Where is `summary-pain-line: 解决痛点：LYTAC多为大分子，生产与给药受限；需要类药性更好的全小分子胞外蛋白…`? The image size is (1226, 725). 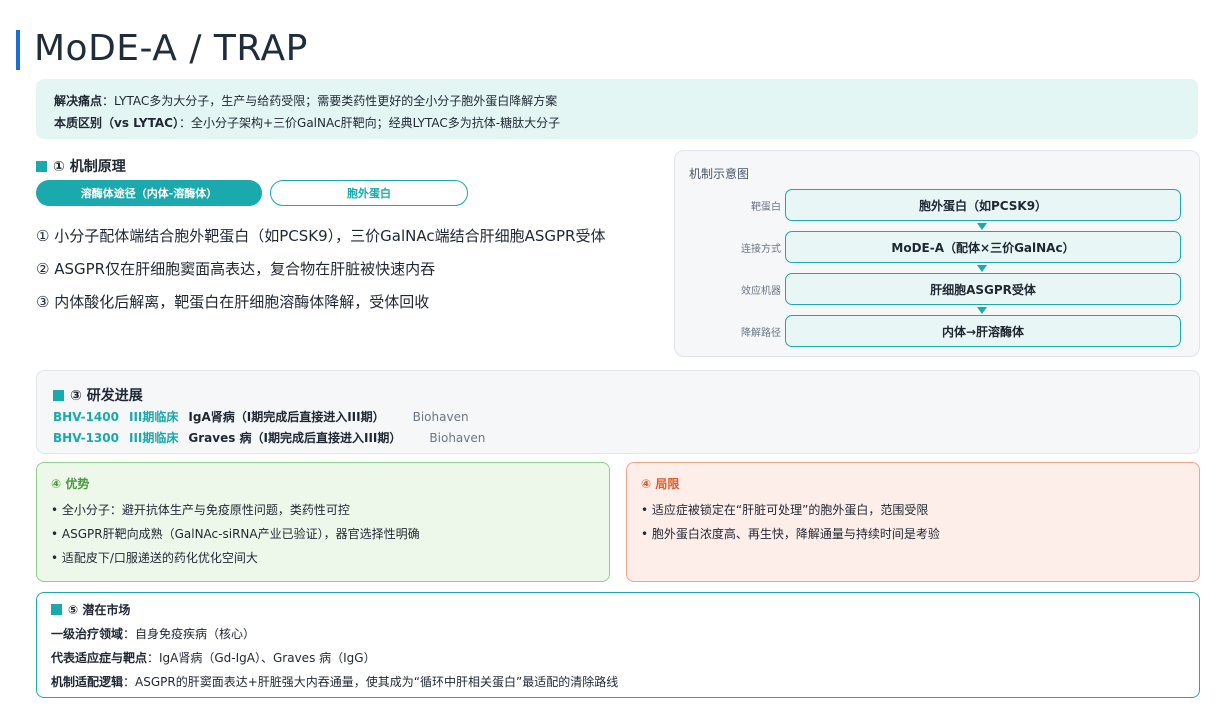
summary-pain-line: 解决痛点：LYTAC多为大分子，生产与给药受限；需要类药性更好的全小分子胞外蛋白… is located at coordinates (617, 101).